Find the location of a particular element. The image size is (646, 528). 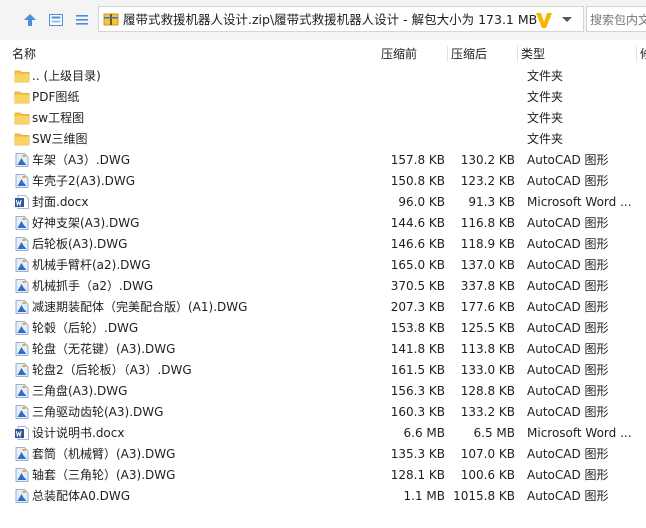

view-mode-icon is located at coordinates (56, 20).